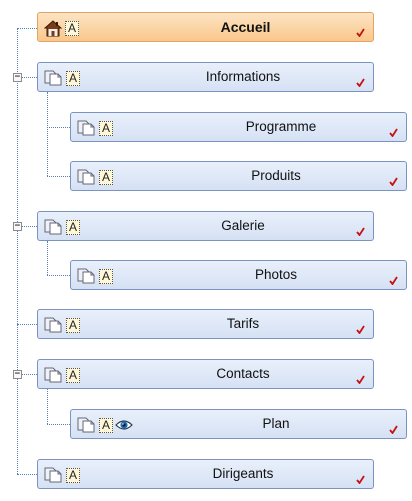 This screenshot has height=501, width=412. I want to click on tree-node-tarifs: A Tarifs, so click(205, 324).